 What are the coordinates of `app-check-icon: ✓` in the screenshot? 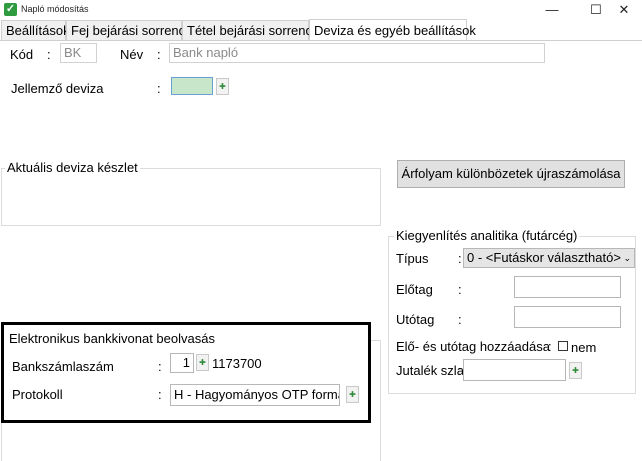 It's located at (10, 9).